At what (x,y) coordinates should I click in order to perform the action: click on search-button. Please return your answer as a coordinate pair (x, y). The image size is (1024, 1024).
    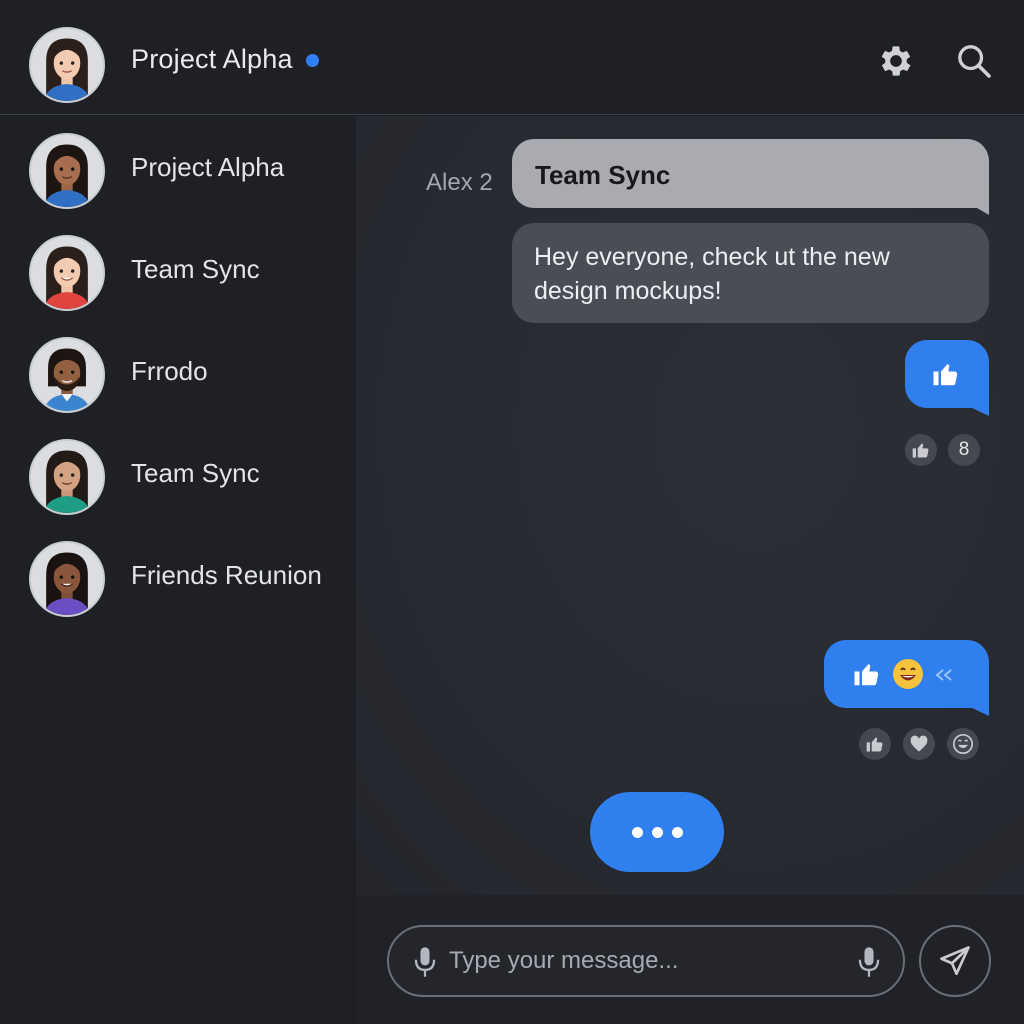
    Looking at the image, I should click on (974, 61).